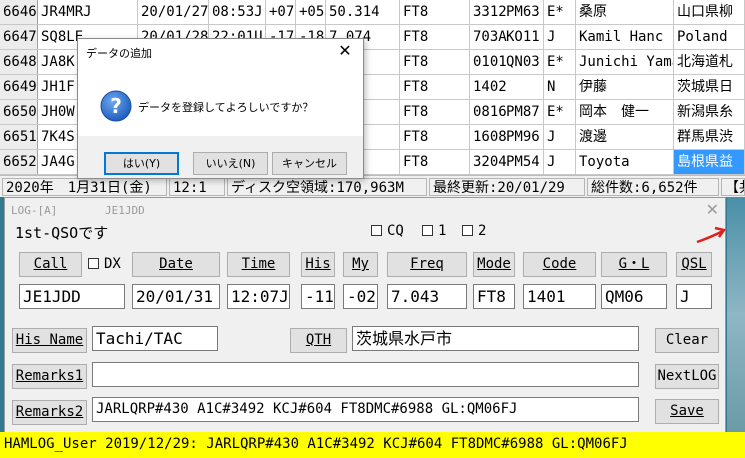  I want to click on status-total: 総件数:6,652件, so click(653, 187).